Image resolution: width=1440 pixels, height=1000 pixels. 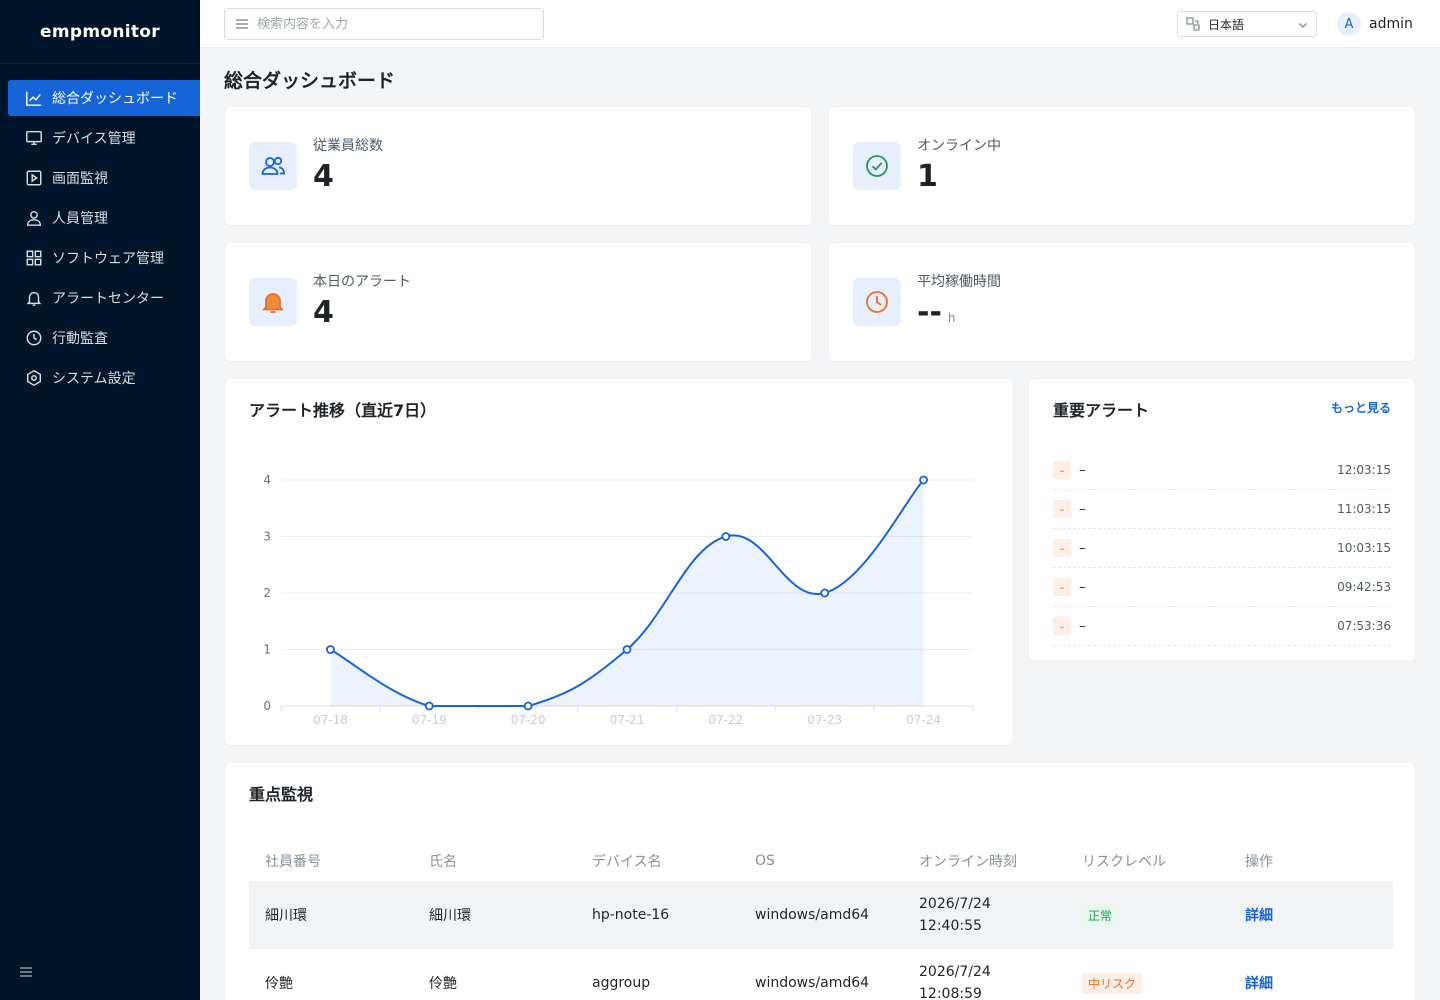 What do you see at coordinates (80, 179) in the screenshot?
I see `sidebar-item-label: 画面監視` at bounding box center [80, 179].